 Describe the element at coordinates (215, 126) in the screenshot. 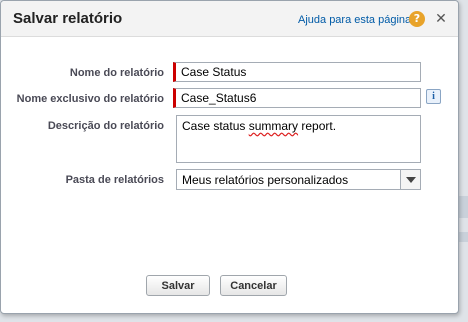

I see `description-text: Case status` at that location.